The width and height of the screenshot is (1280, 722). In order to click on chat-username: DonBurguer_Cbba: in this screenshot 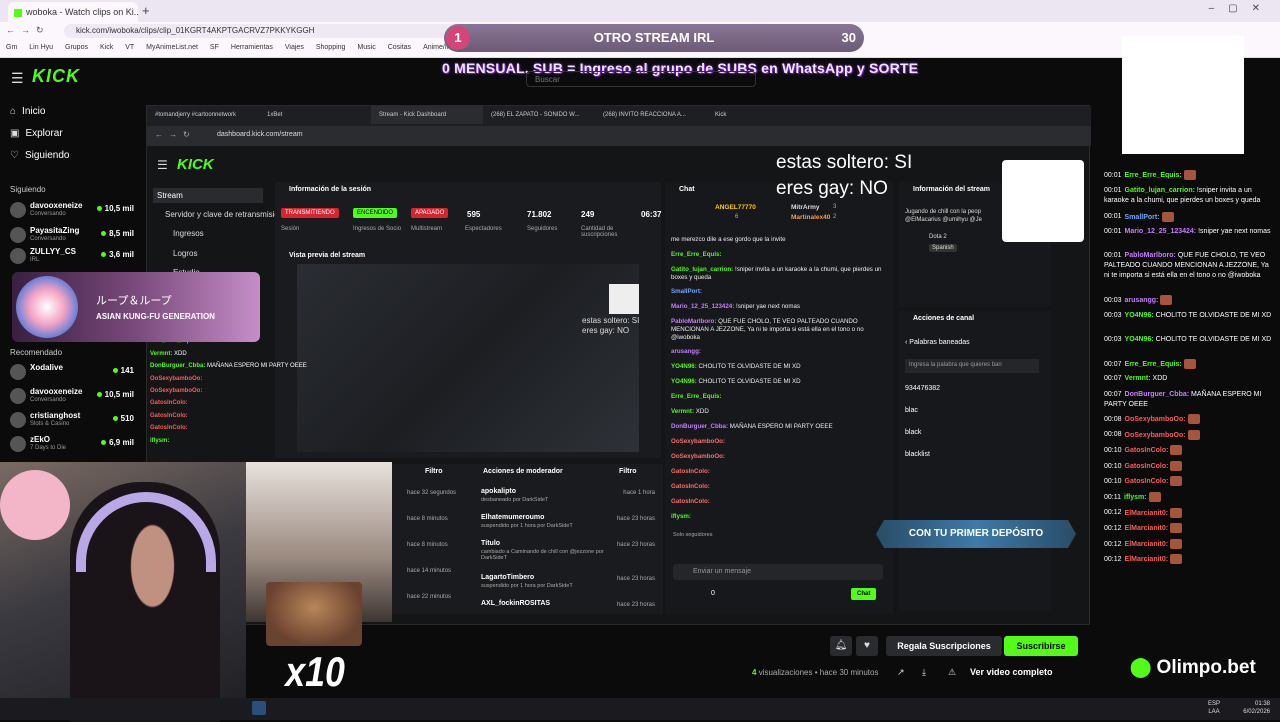, I will do `click(699, 426)`.